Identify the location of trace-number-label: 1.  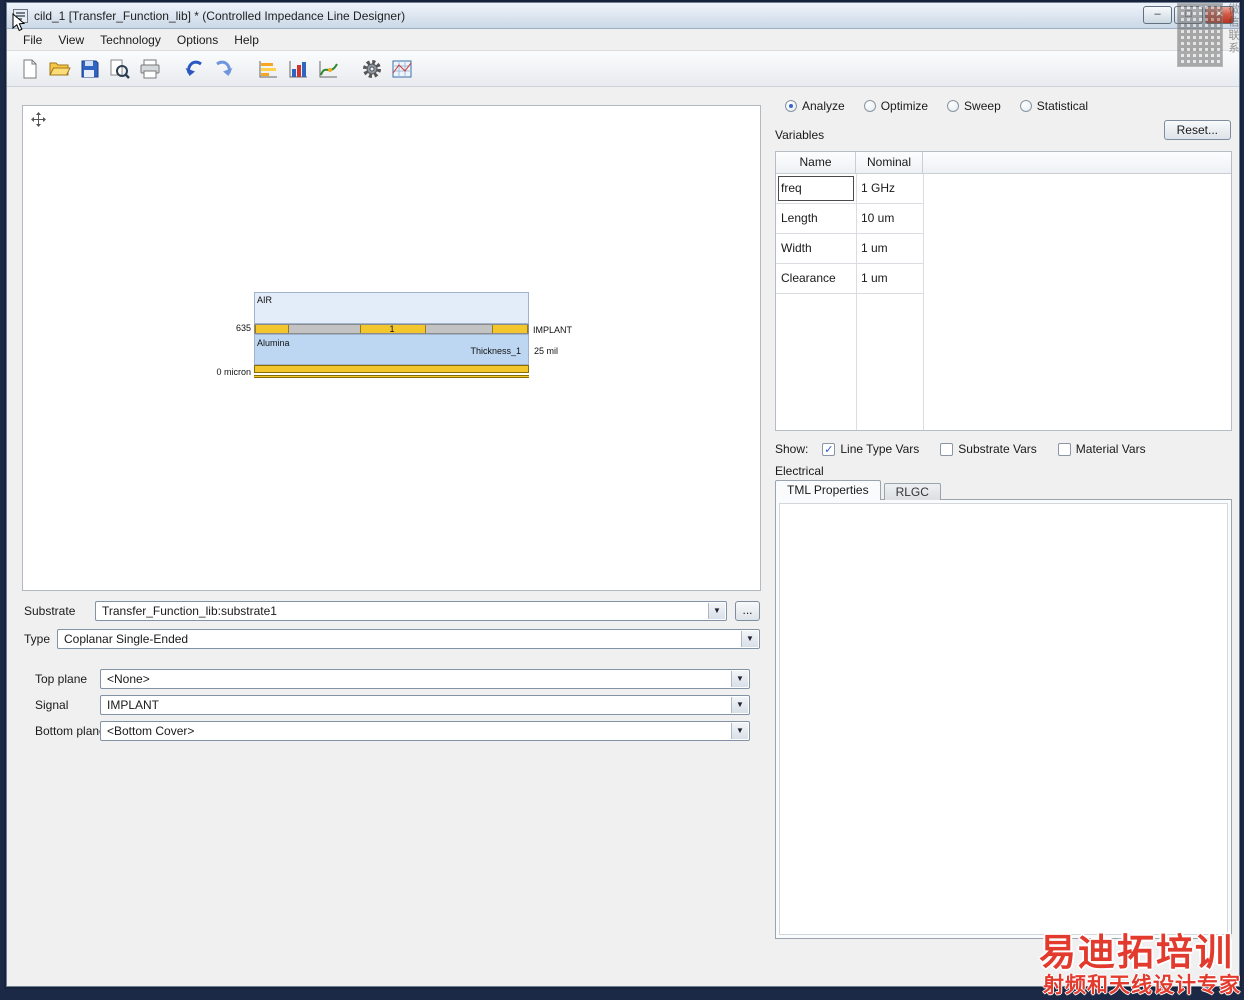
(392, 329).